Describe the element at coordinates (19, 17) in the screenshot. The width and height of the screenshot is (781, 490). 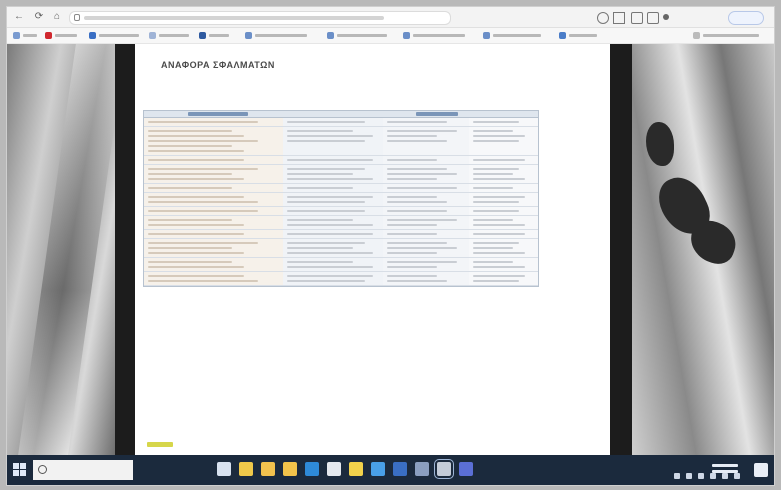
I see `back-icon: ←` at that location.